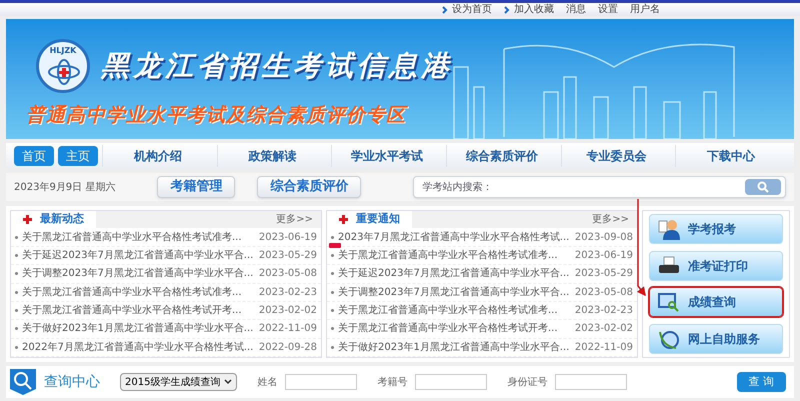 The width and height of the screenshot is (800, 401). I want to click on search-label: 学考站内搜索：, so click(457, 187).